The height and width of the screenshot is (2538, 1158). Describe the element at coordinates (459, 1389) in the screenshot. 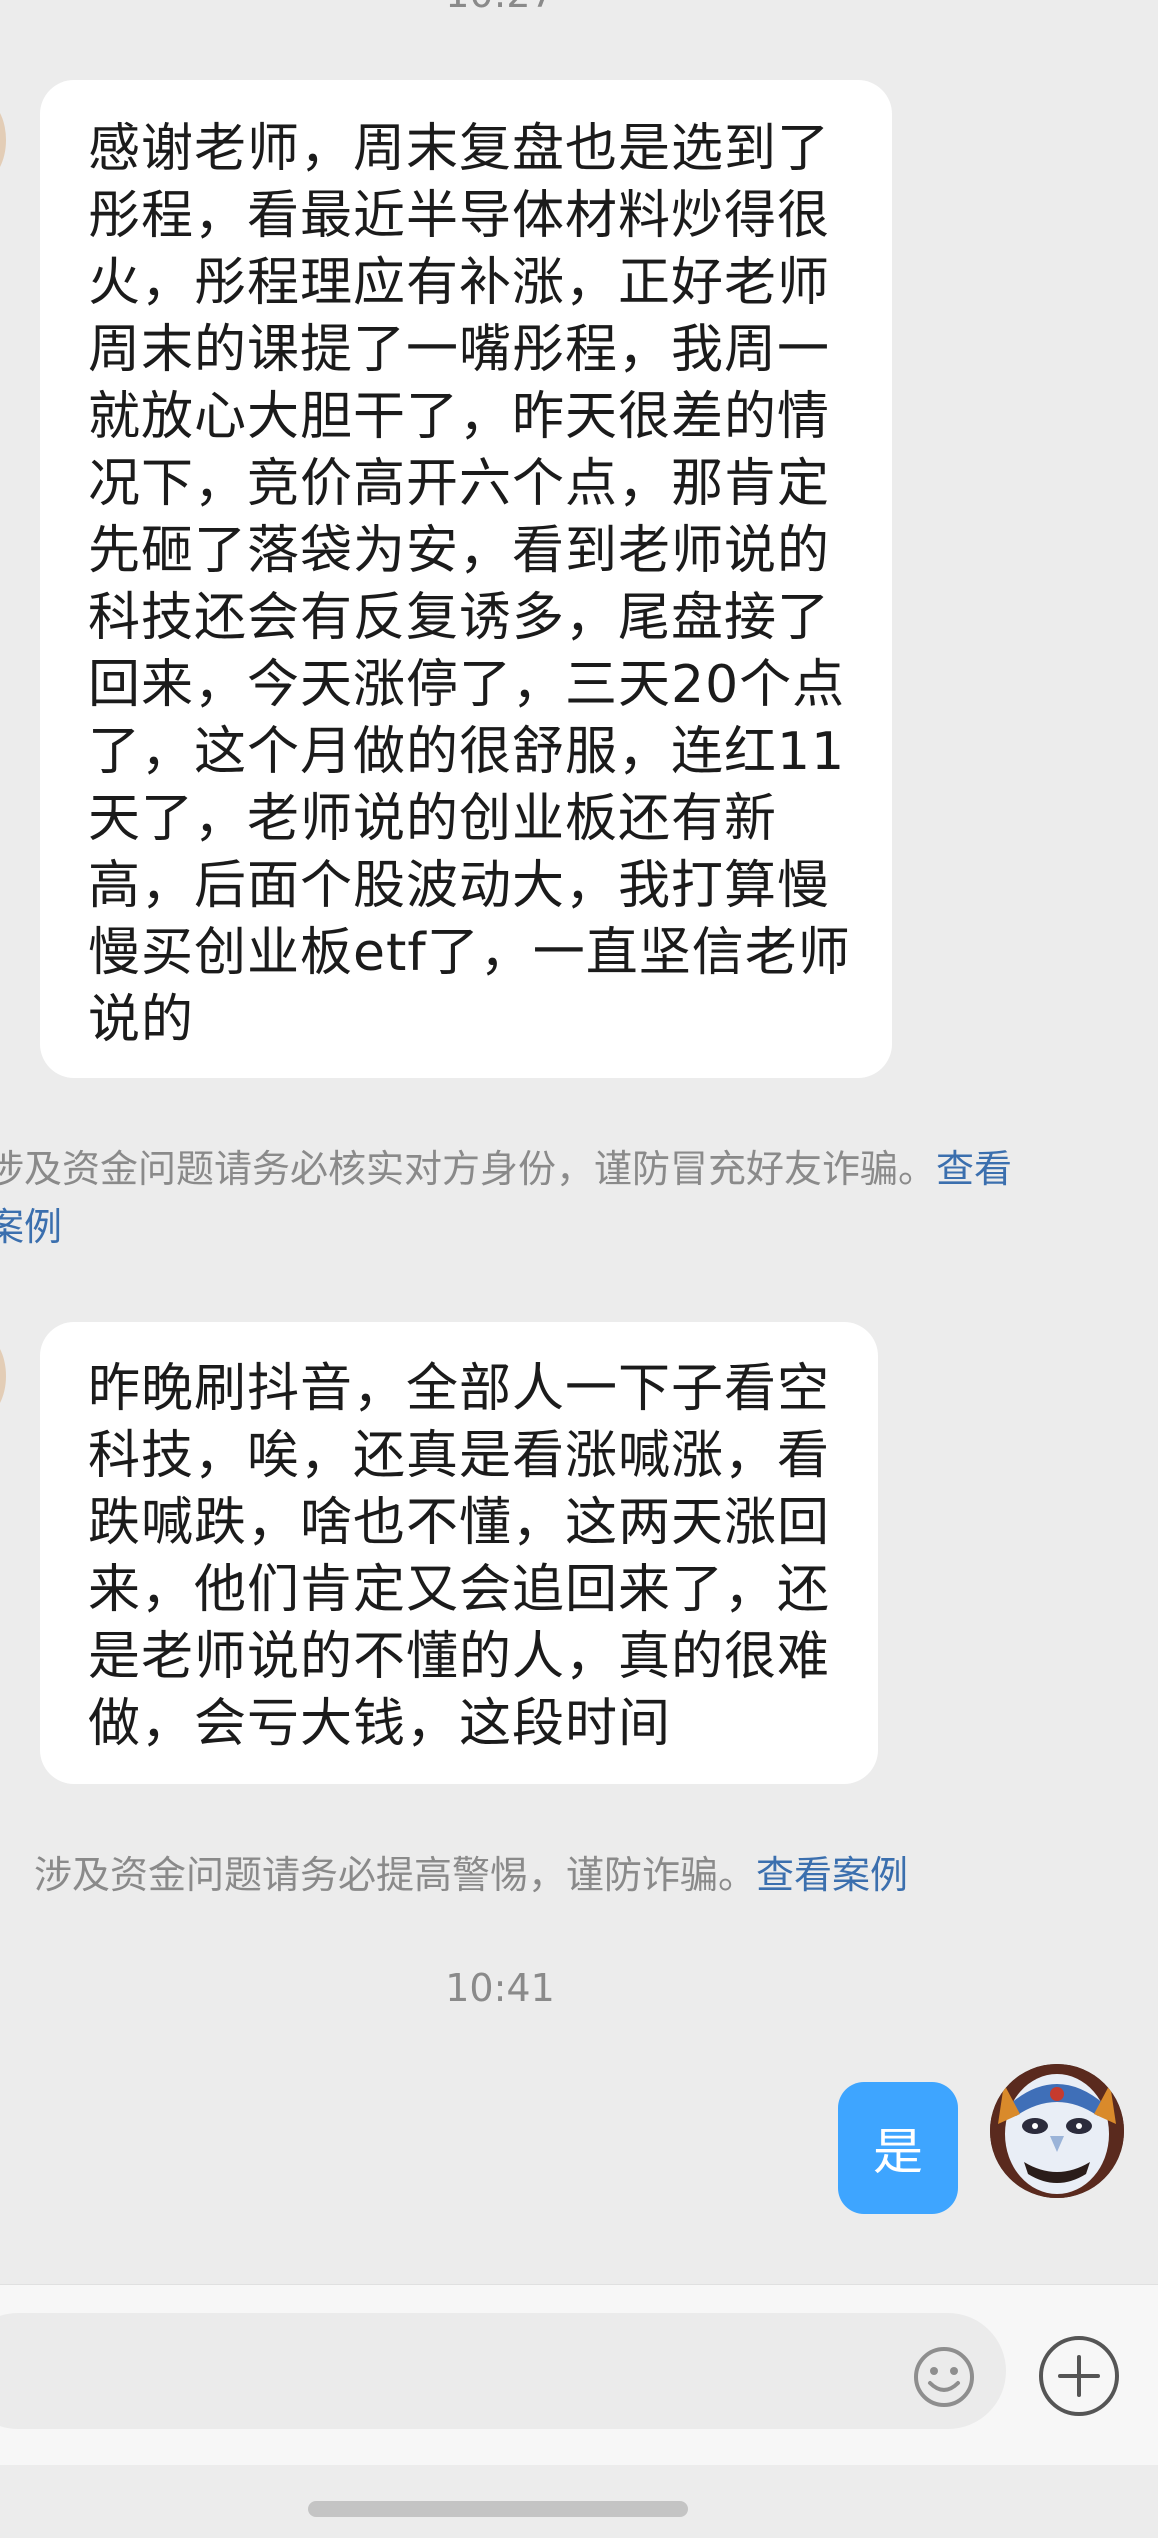

I see `message-line: 昨晚刷抖音，全部人一下子看空` at that location.